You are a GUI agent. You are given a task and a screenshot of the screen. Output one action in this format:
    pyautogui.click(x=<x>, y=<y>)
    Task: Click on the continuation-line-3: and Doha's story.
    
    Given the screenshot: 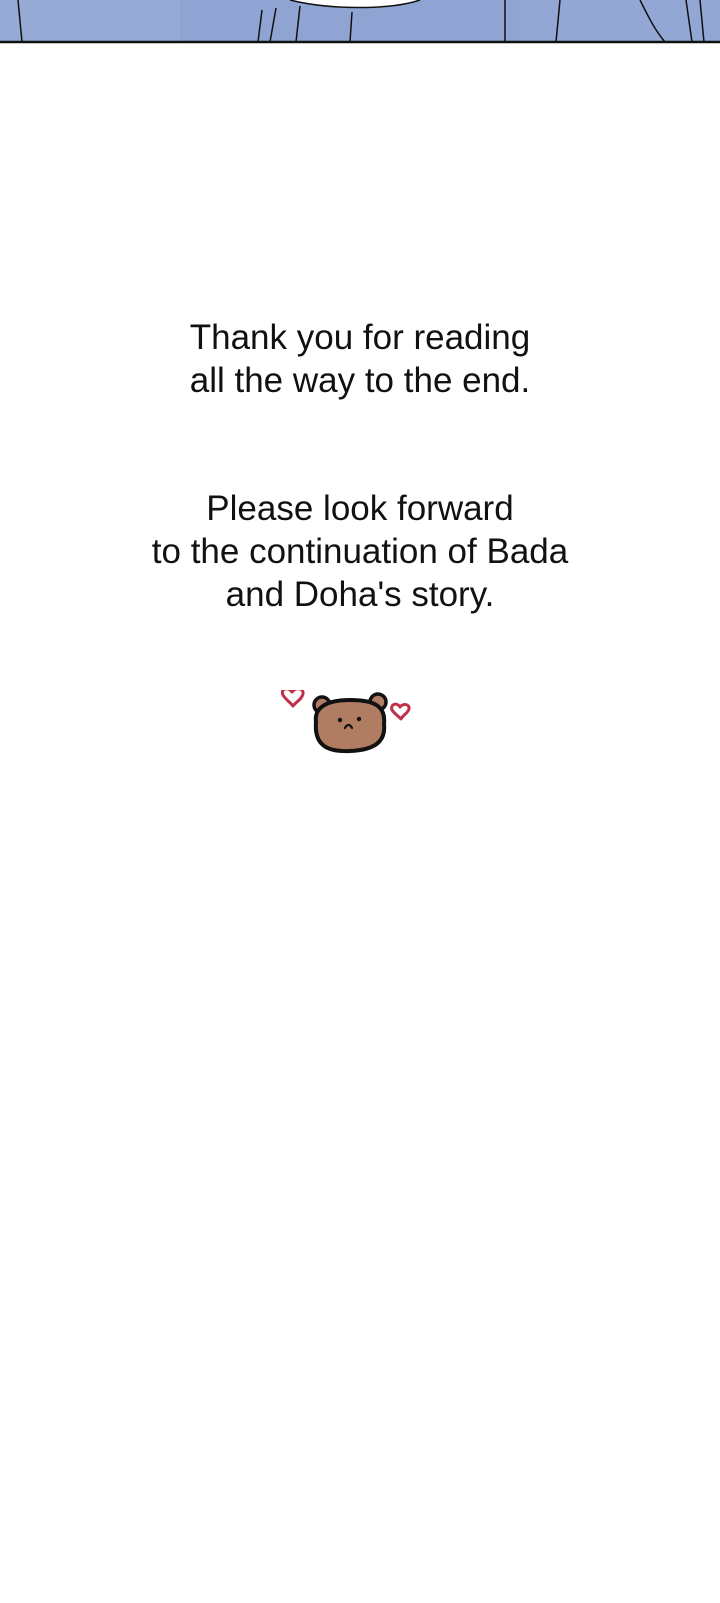 What is the action you would take?
    pyautogui.click(x=360, y=594)
    